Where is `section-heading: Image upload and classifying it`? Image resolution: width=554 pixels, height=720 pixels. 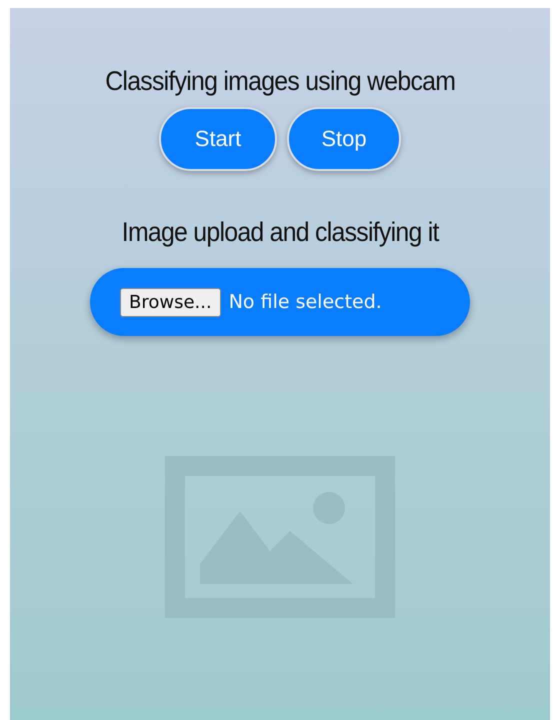
section-heading: Image upload and classifying it is located at coordinates (280, 232).